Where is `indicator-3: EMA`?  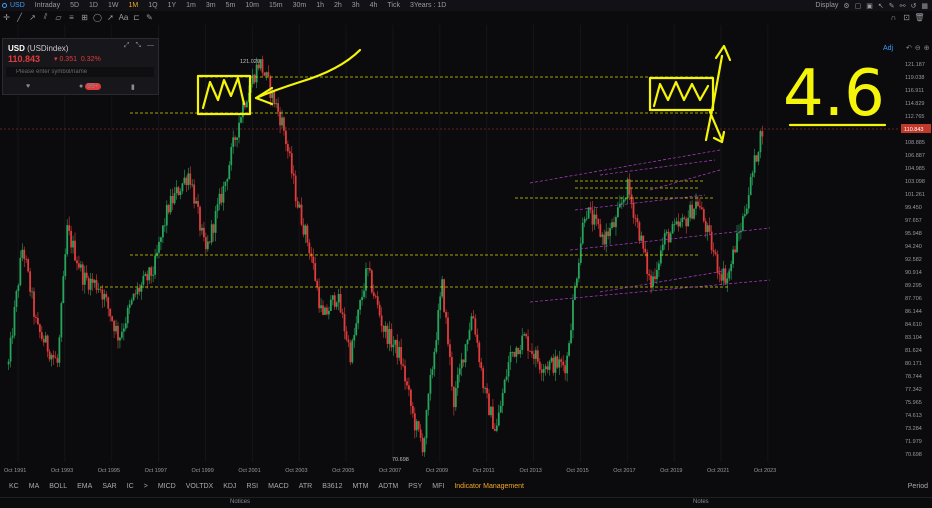 indicator-3: EMA is located at coordinates (84, 486).